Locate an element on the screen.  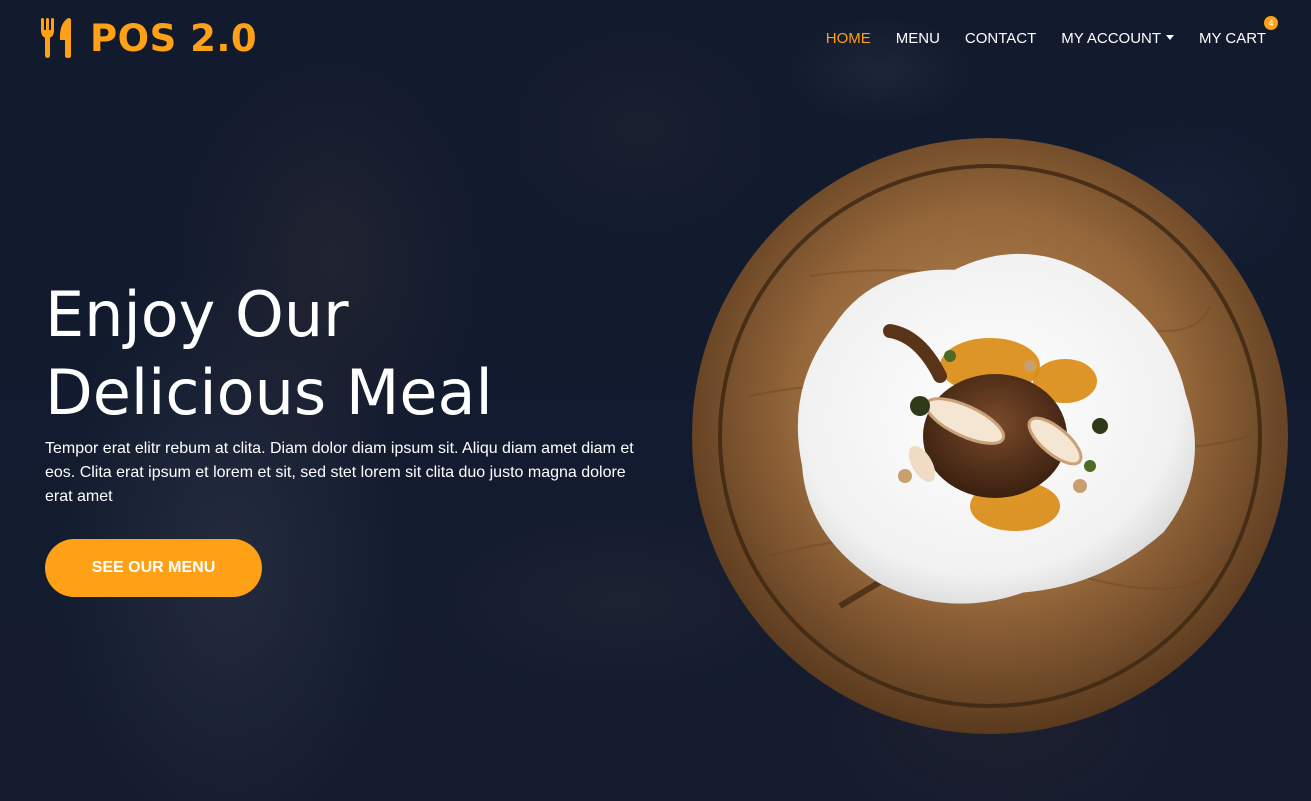
see-our-menu-button: SEE OUR MENU is located at coordinates (153, 568).